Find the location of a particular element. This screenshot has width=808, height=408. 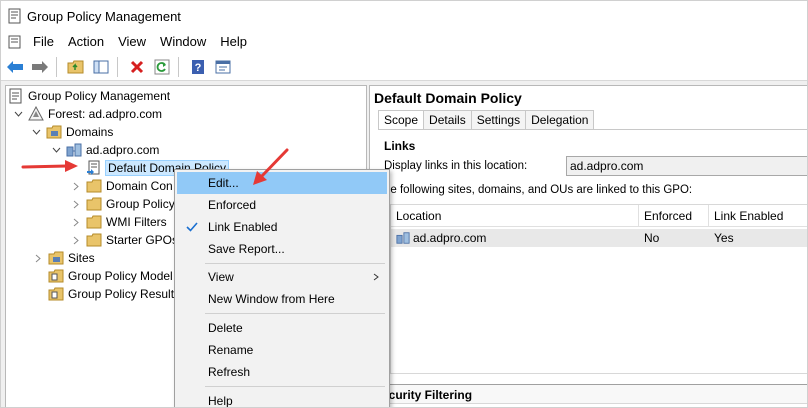

tree-node-root: Group Policy Management is located at coordinates (89, 96).